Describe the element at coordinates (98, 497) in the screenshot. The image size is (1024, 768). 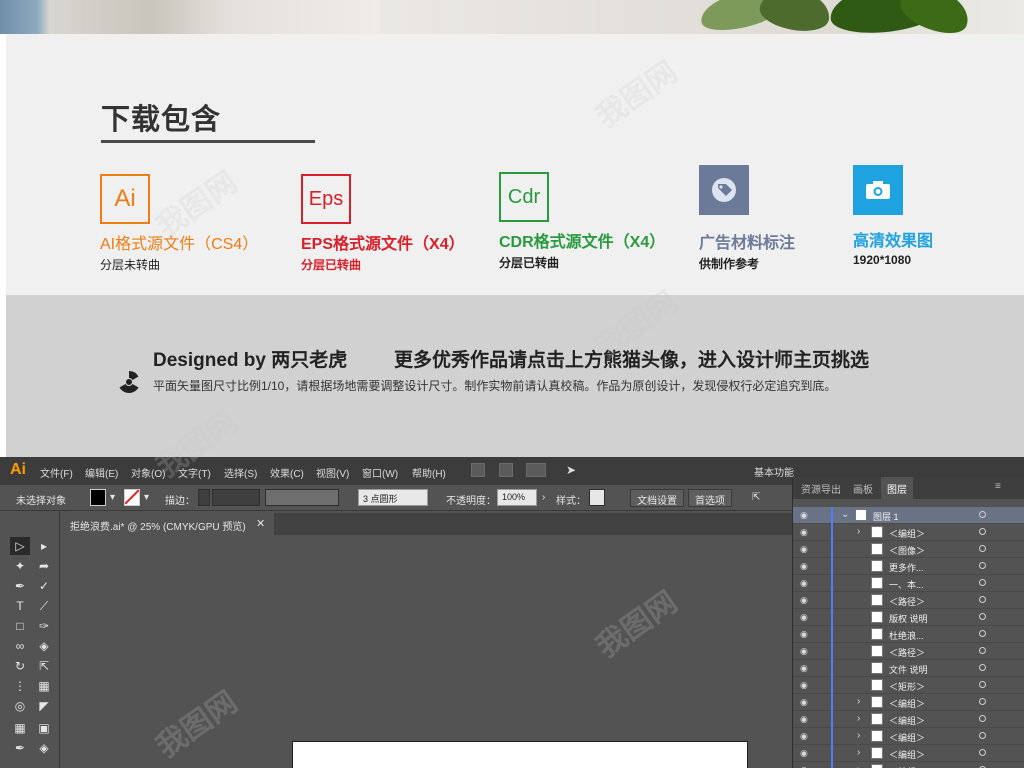
I see `fill-swatch` at that location.